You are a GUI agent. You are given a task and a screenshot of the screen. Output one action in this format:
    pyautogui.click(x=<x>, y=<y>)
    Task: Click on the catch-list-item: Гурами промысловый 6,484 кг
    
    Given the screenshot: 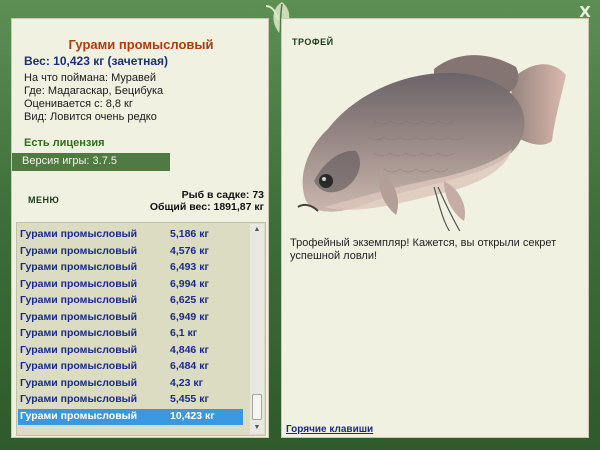 What is the action you would take?
    pyautogui.click(x=130, y=367)
    